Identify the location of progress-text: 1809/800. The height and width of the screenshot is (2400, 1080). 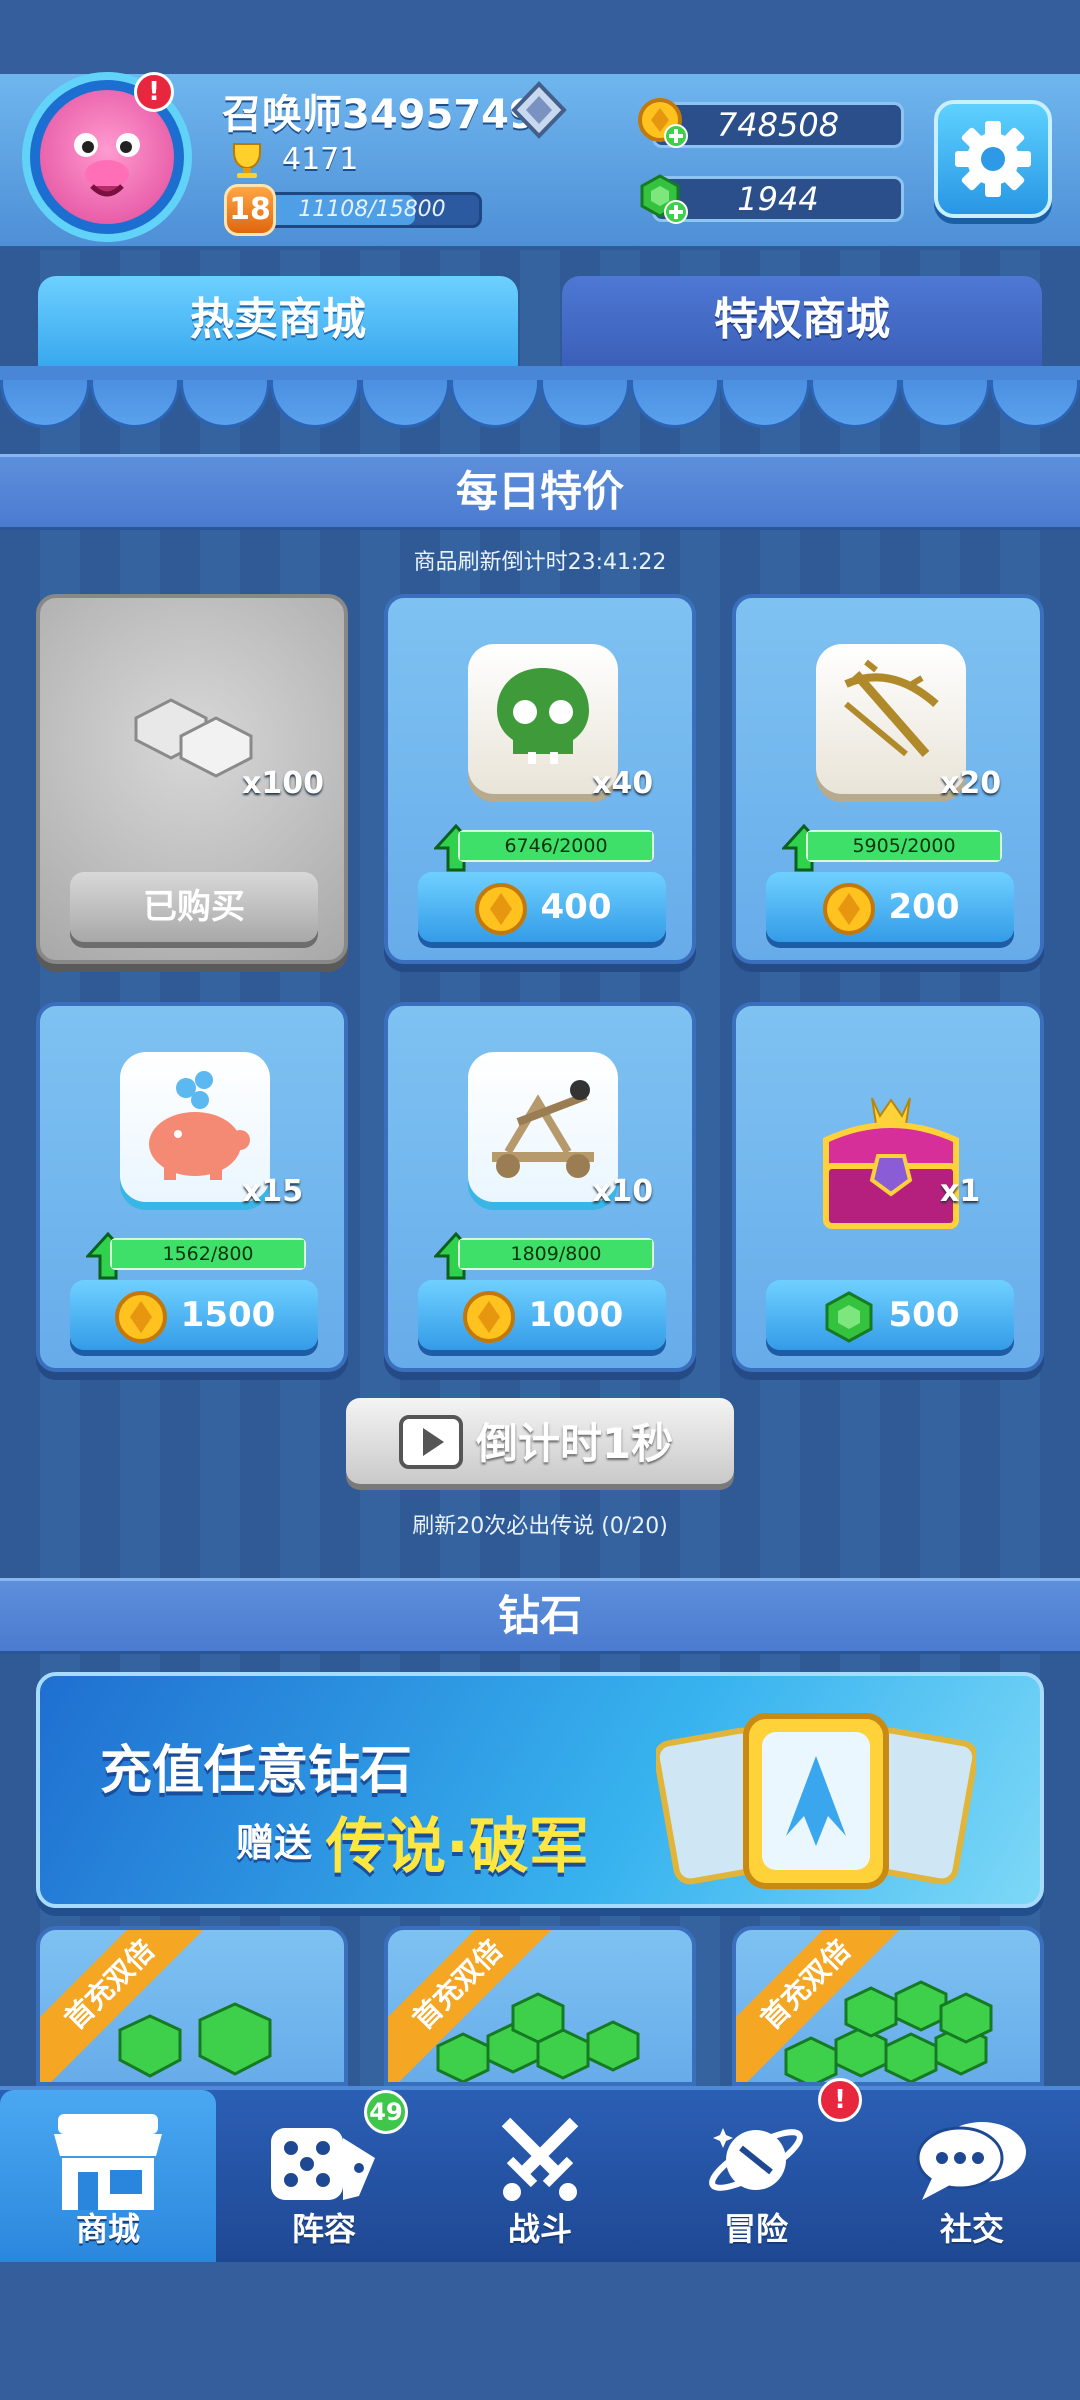
(556, 1254).